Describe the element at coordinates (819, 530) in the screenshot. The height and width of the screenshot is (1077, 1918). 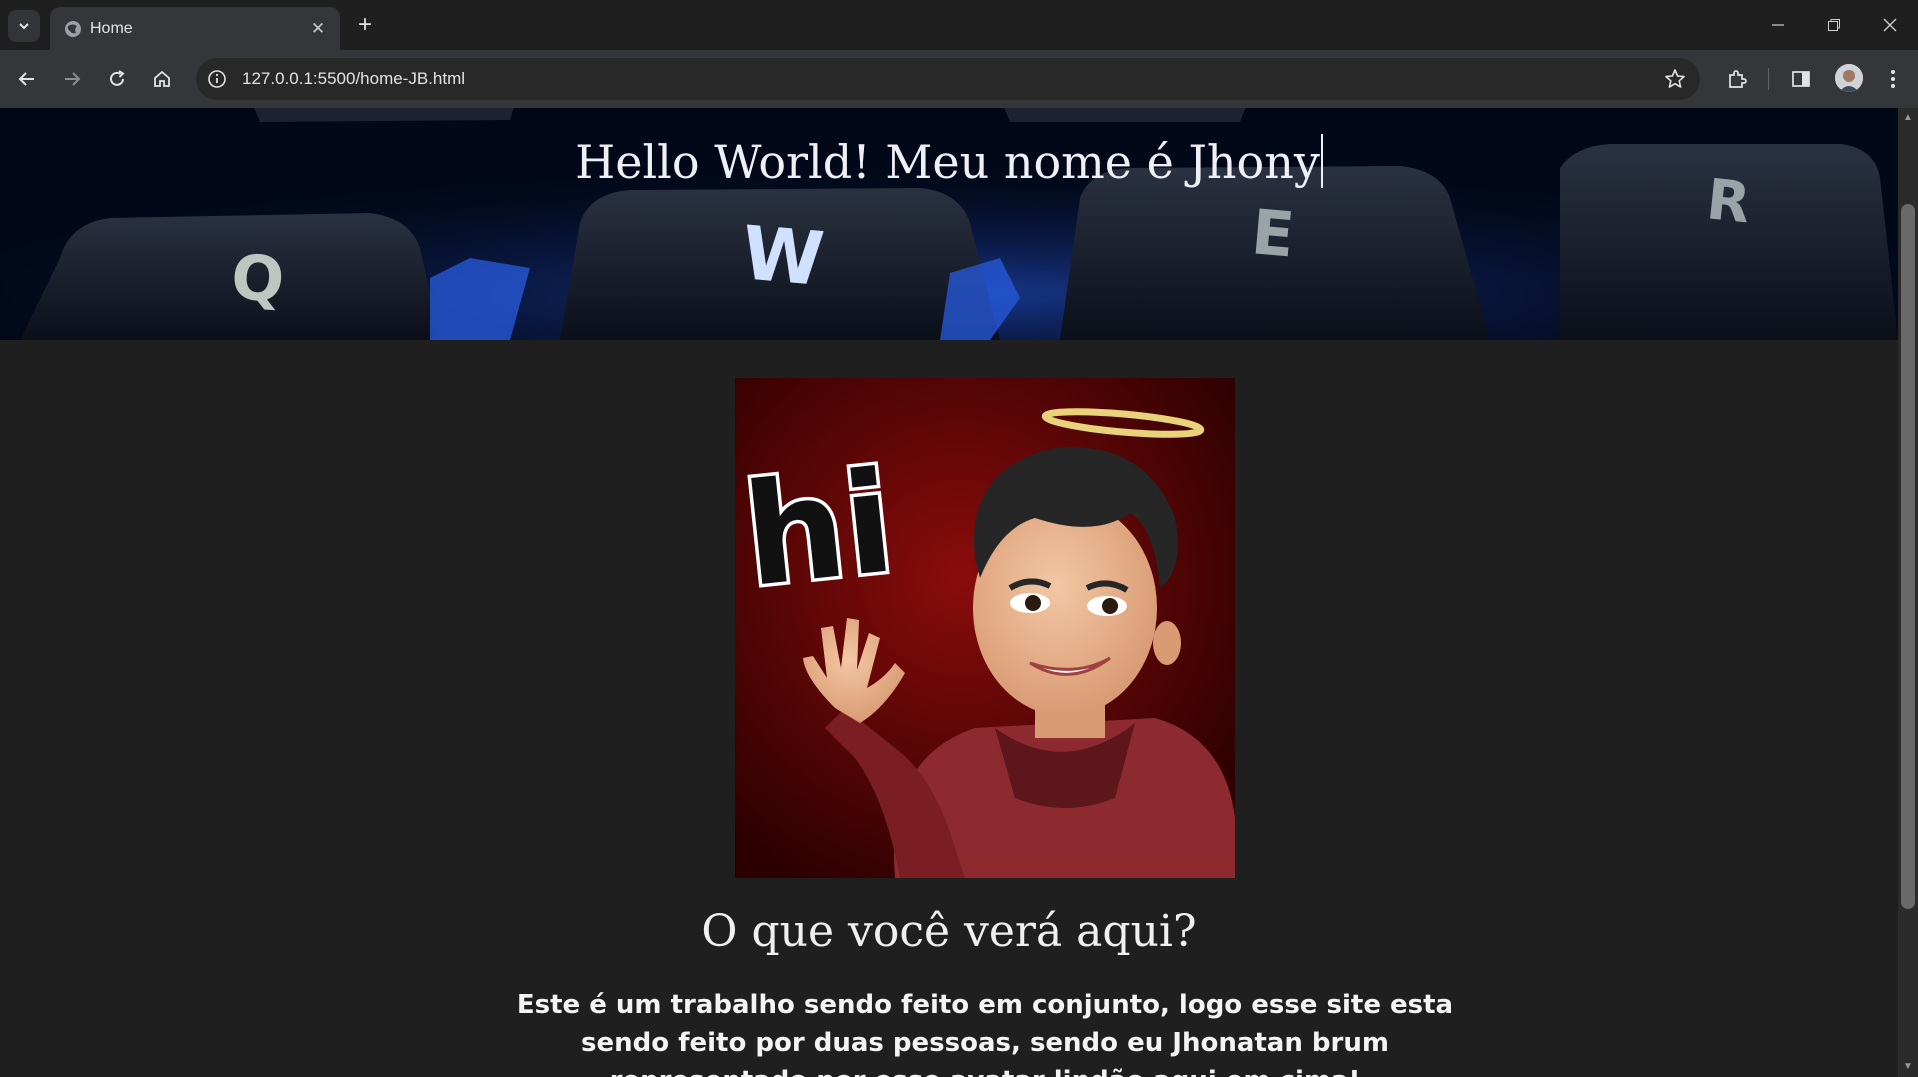
I see `hi-sticker-text: hi` at that location.